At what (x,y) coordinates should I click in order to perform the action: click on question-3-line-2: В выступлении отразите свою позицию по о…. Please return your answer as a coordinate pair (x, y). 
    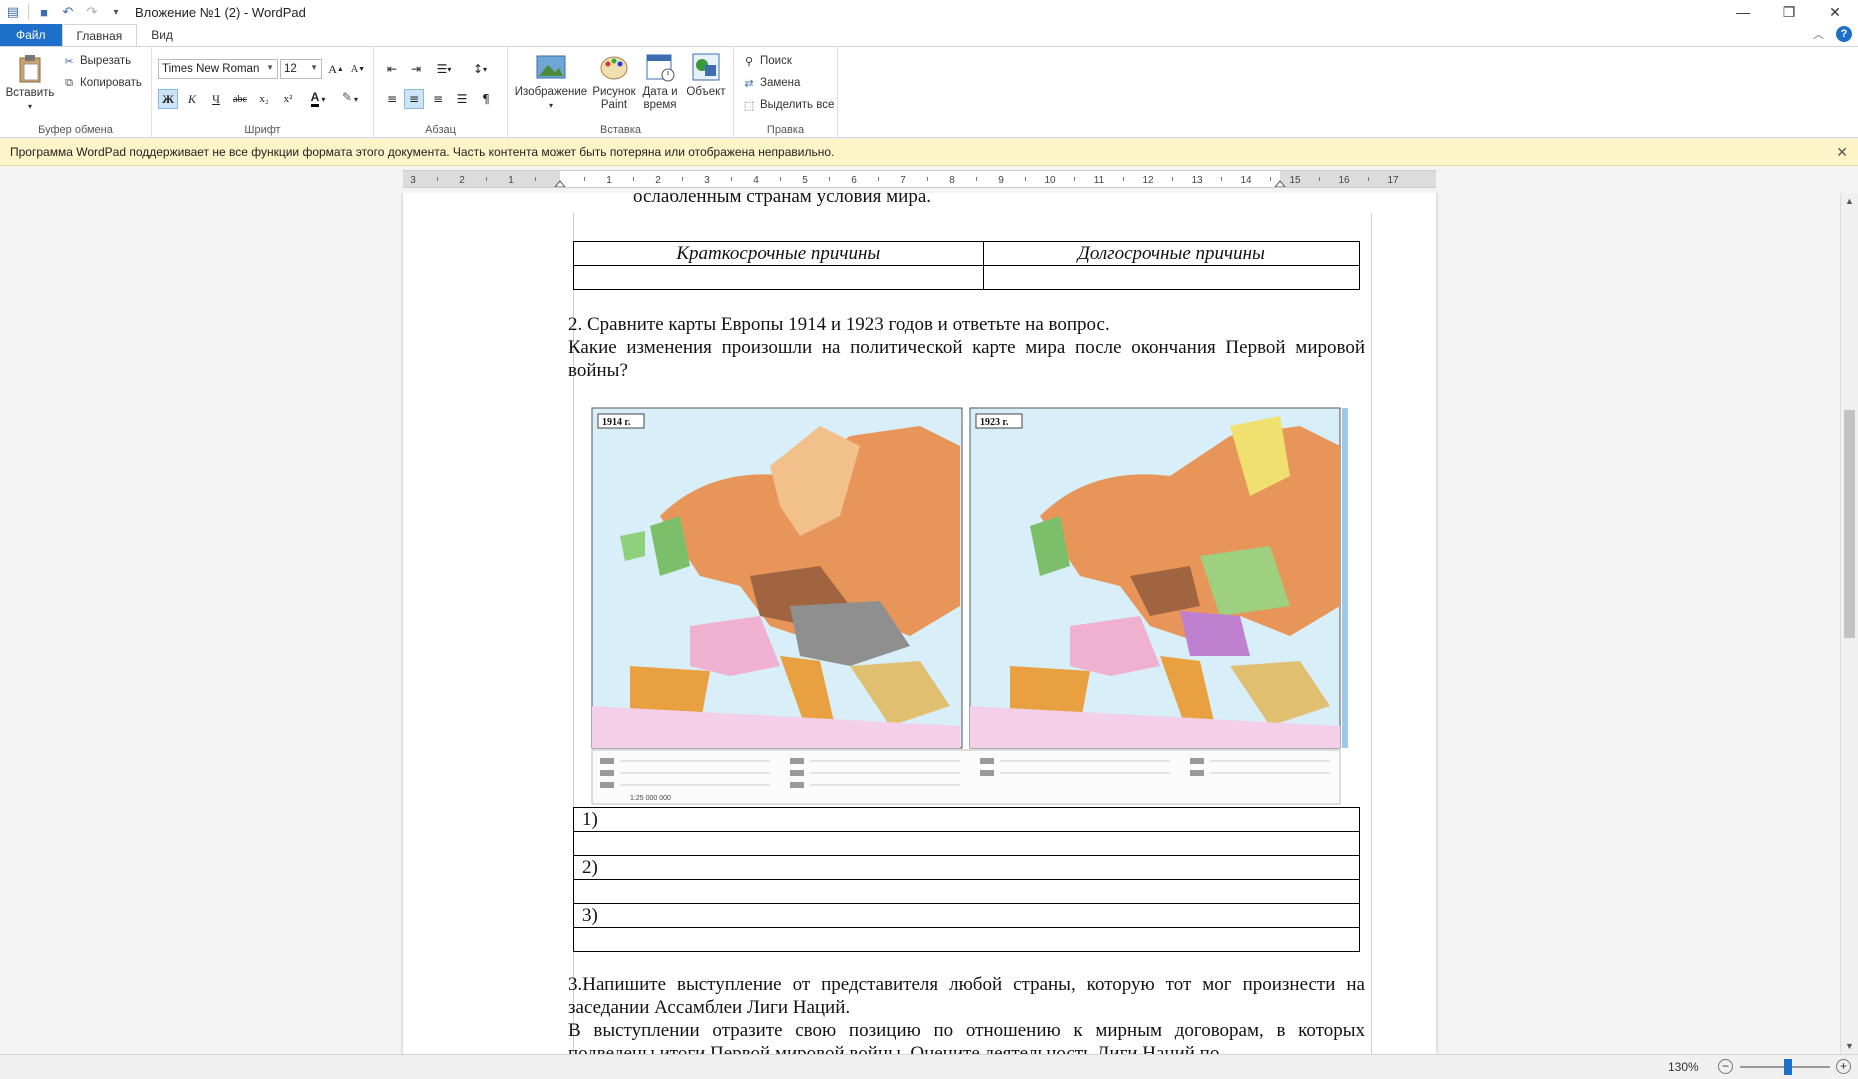
    Looking at the image, I should click on (966, 1037).